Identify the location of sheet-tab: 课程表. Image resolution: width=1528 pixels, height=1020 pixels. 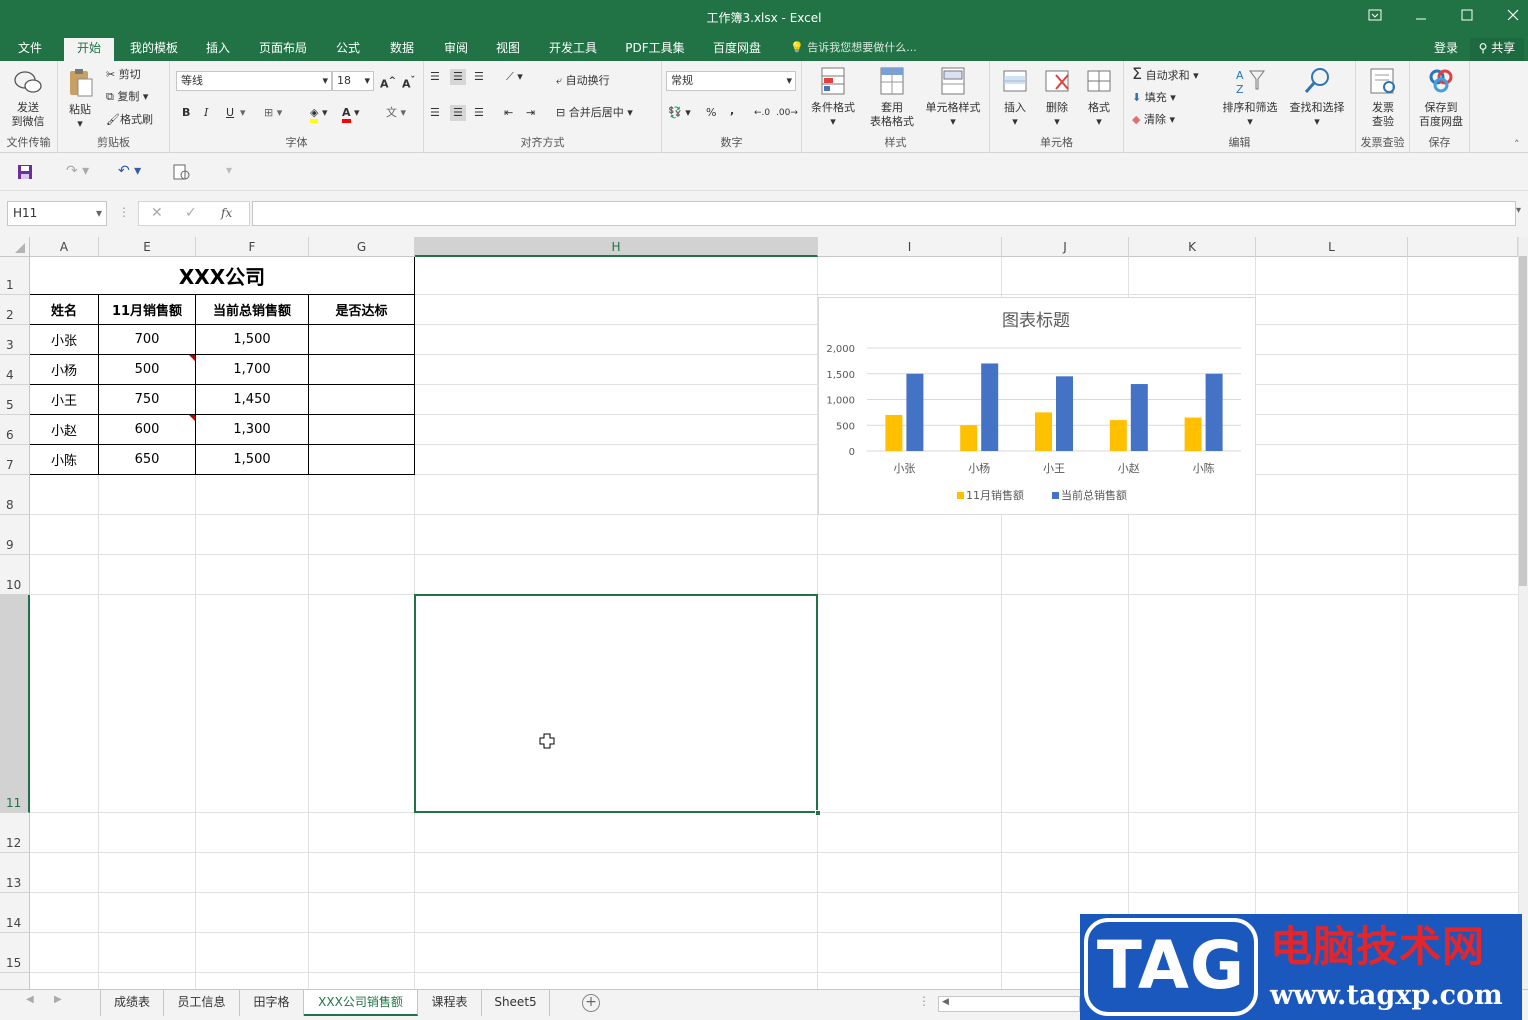
(450, 1003).